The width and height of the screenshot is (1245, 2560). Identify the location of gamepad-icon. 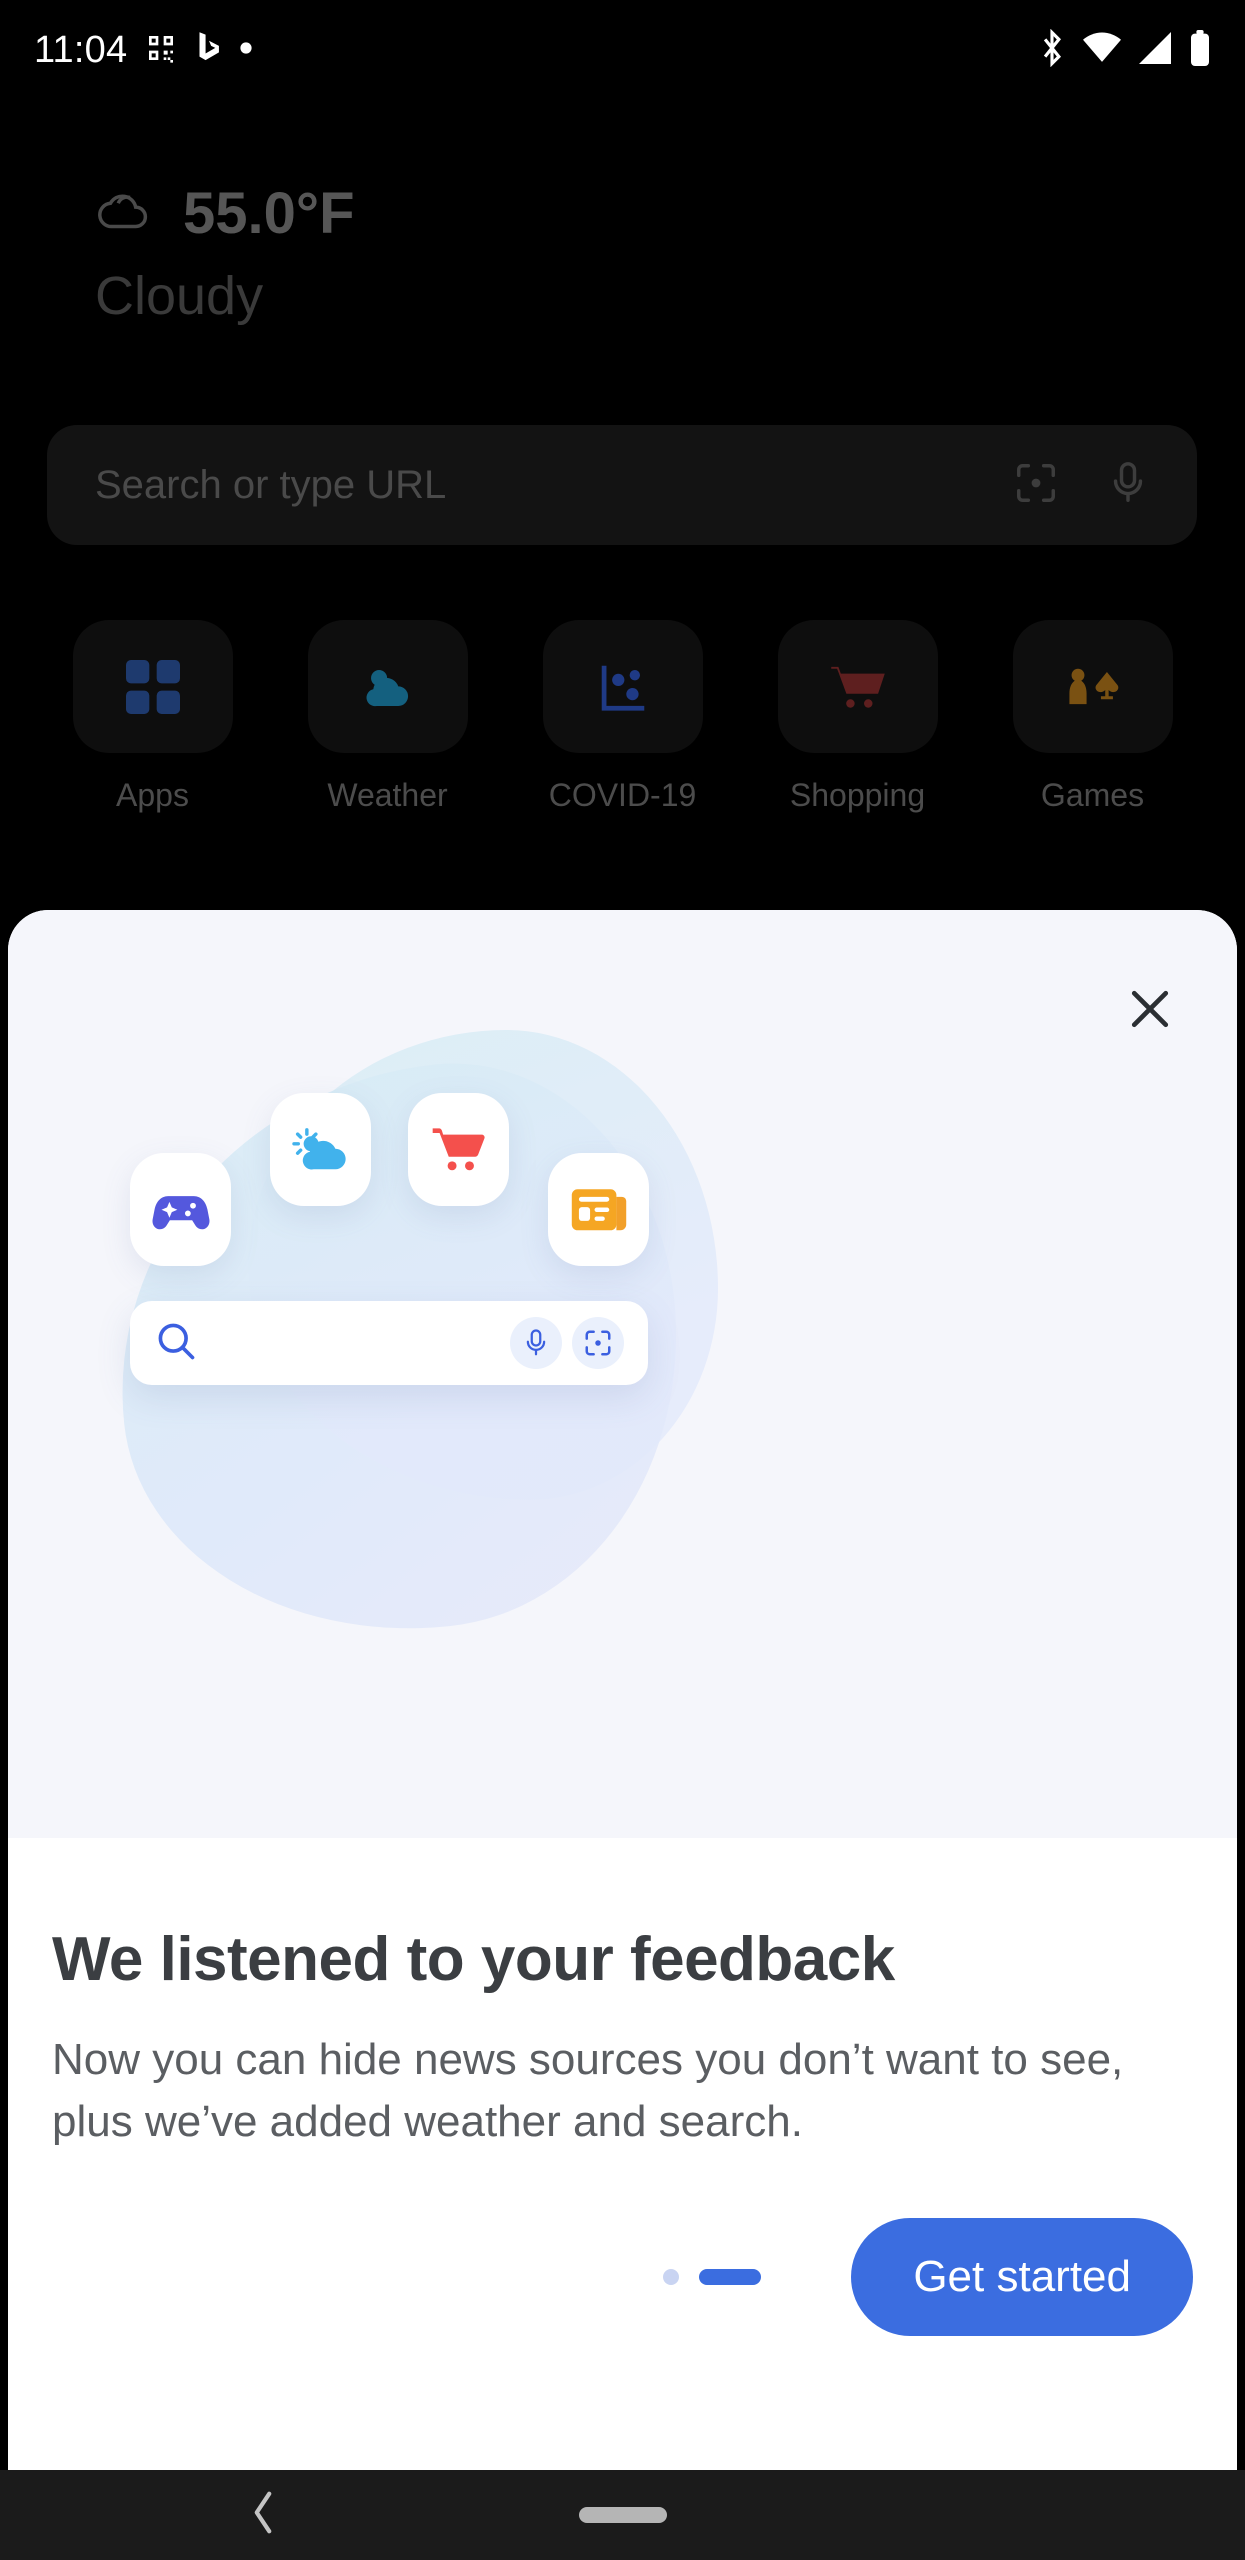
(180, 1212).